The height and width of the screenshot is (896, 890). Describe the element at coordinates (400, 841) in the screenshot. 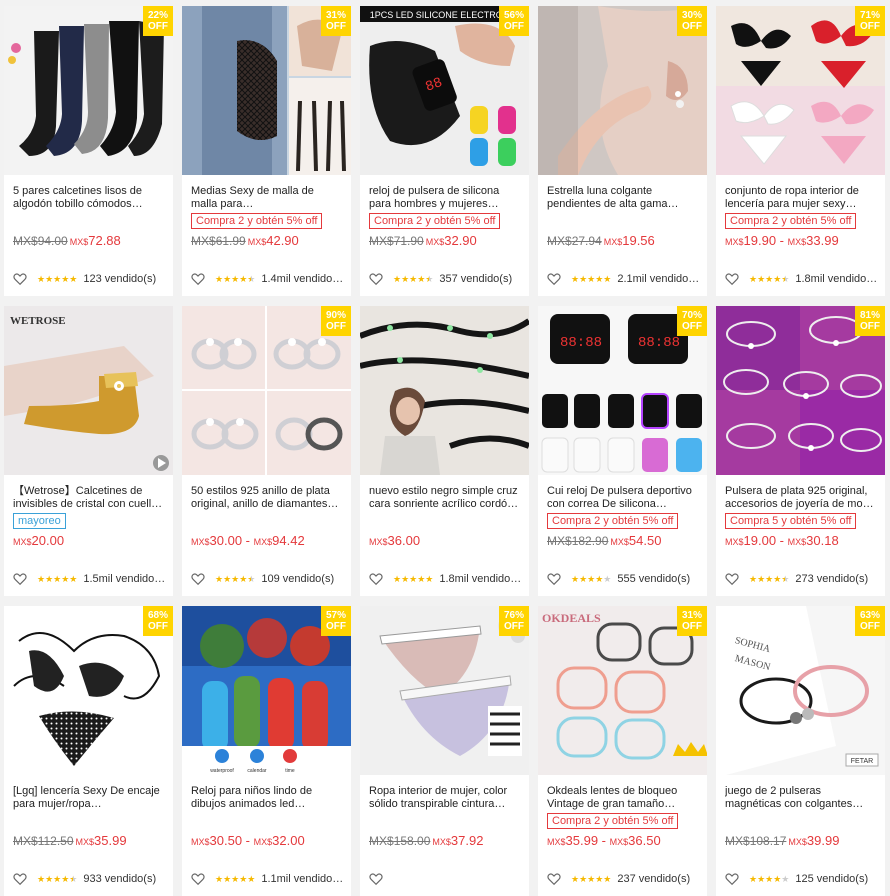

I see `original-price: MX$158.00` at that location.